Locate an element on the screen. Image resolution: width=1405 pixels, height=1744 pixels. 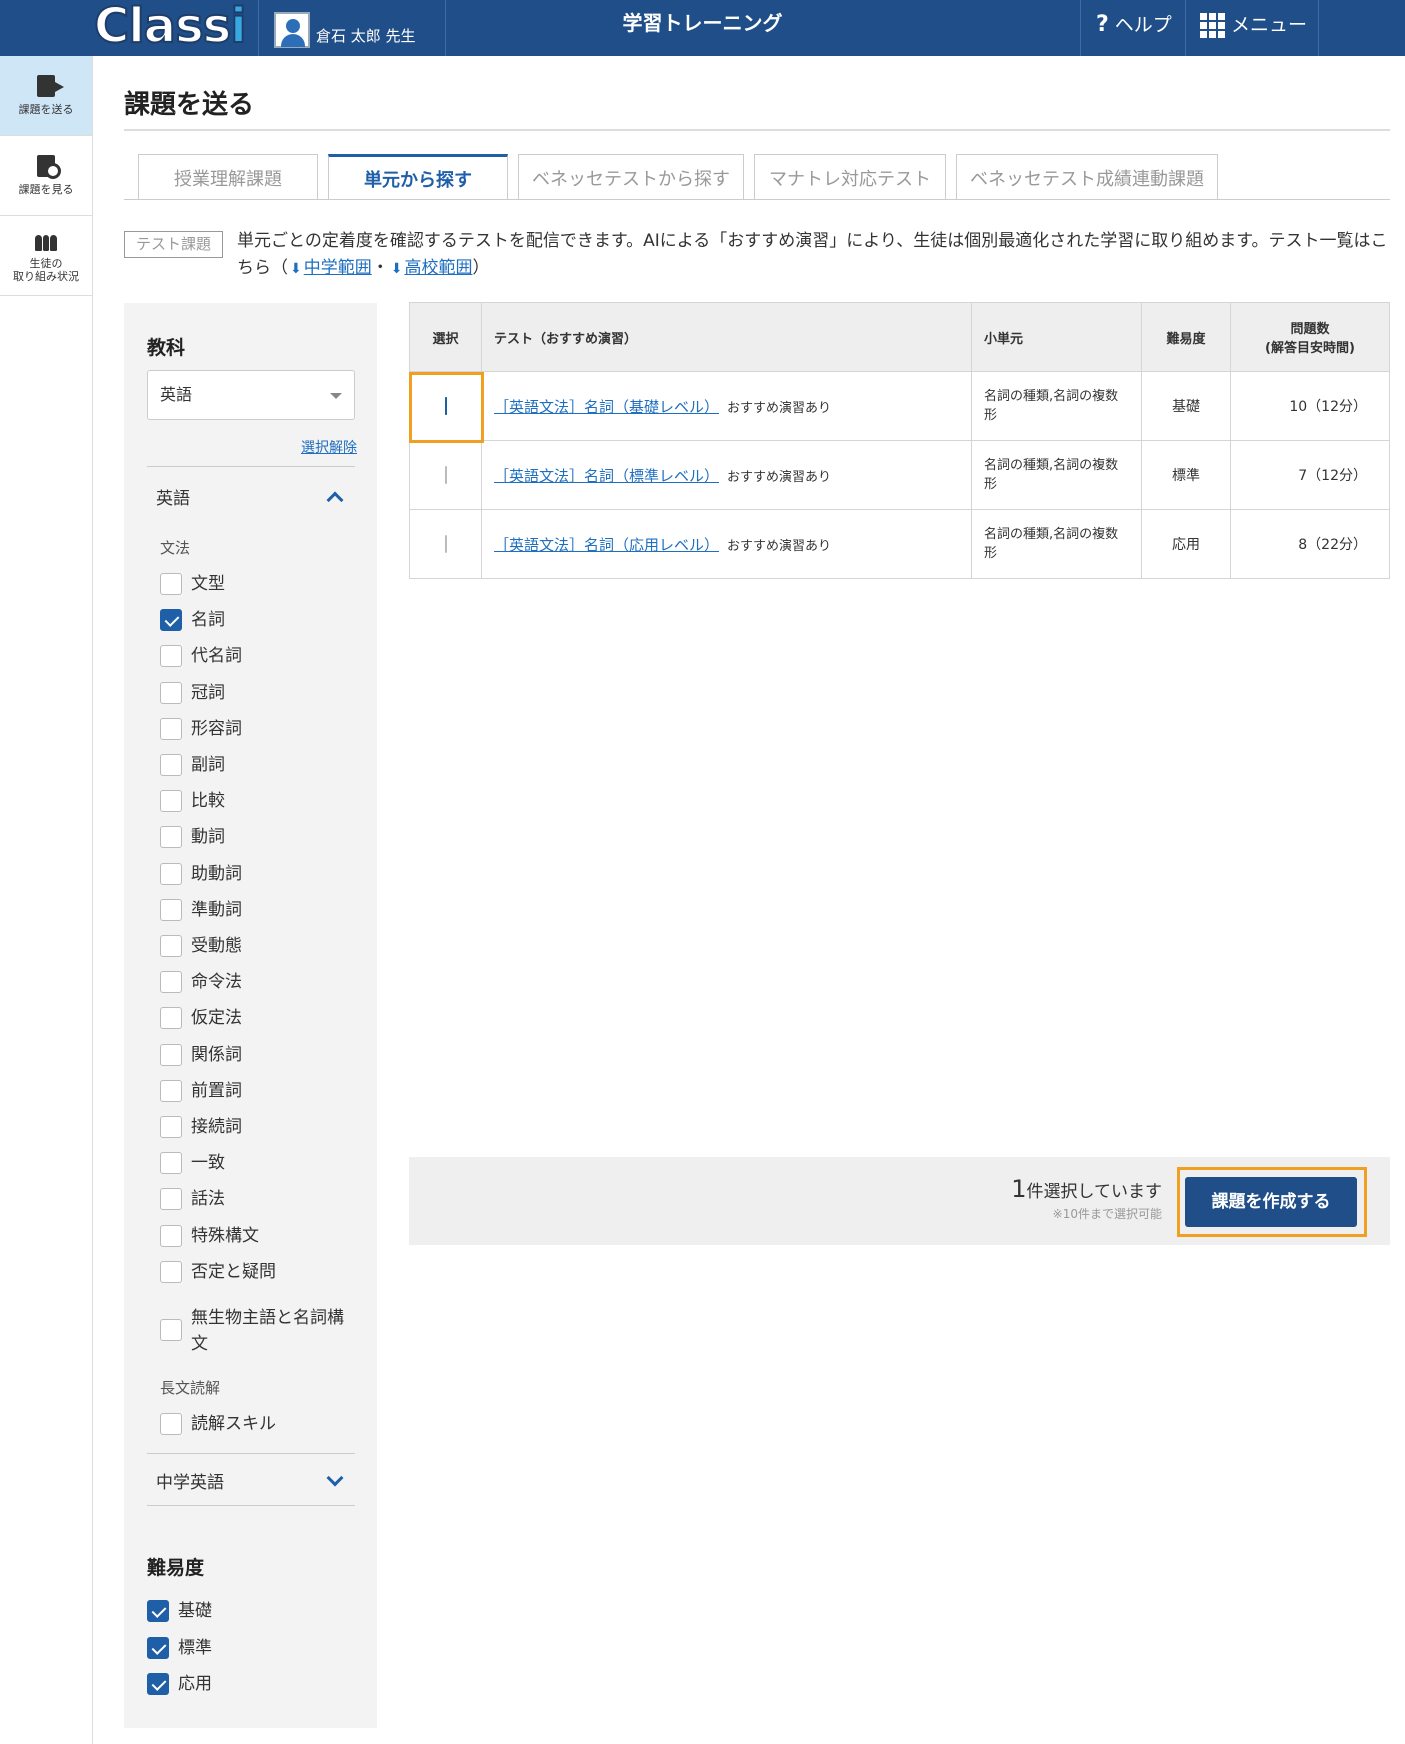
tab-manatore-test: マナトレ対応テスト is located at coordinates (850, 177).